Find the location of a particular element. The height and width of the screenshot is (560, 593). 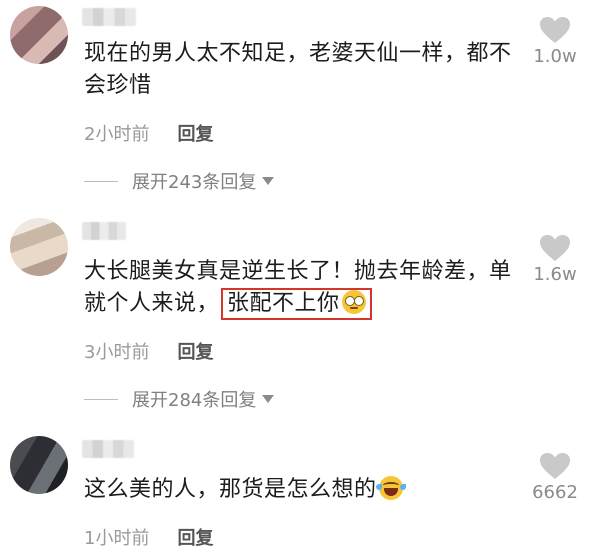

highlight-box: 张配不上你 is located at coordinates (296, 304).